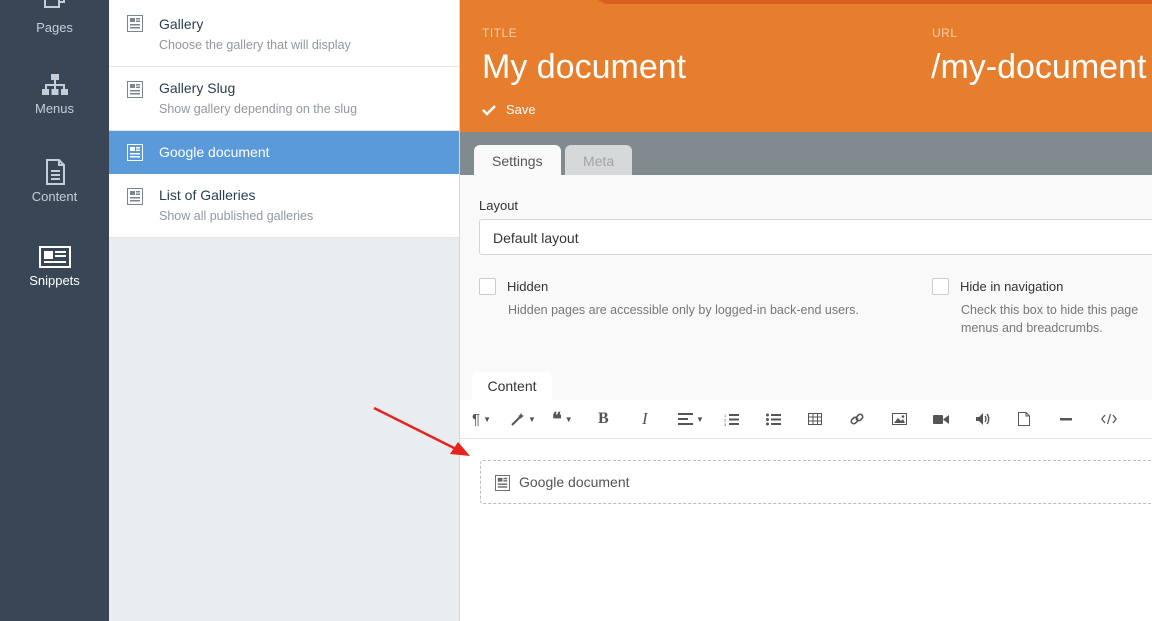 The height and width of the screenshot is (621, 1152). What do you see at coordinates (512, 386) in the screenshot?
I see `tab-content: Content` at bounding box center [512, 386].